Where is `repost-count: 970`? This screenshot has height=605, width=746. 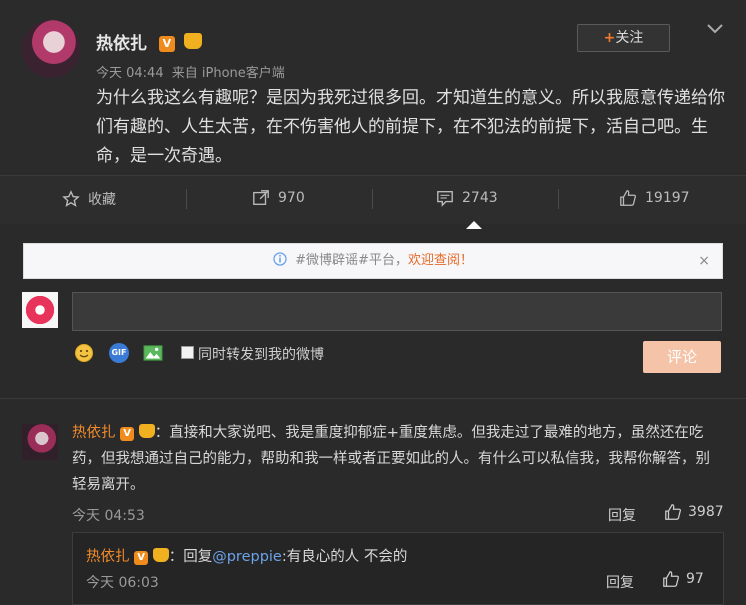
repost-count: 970 is located at coordinates (291, 198).